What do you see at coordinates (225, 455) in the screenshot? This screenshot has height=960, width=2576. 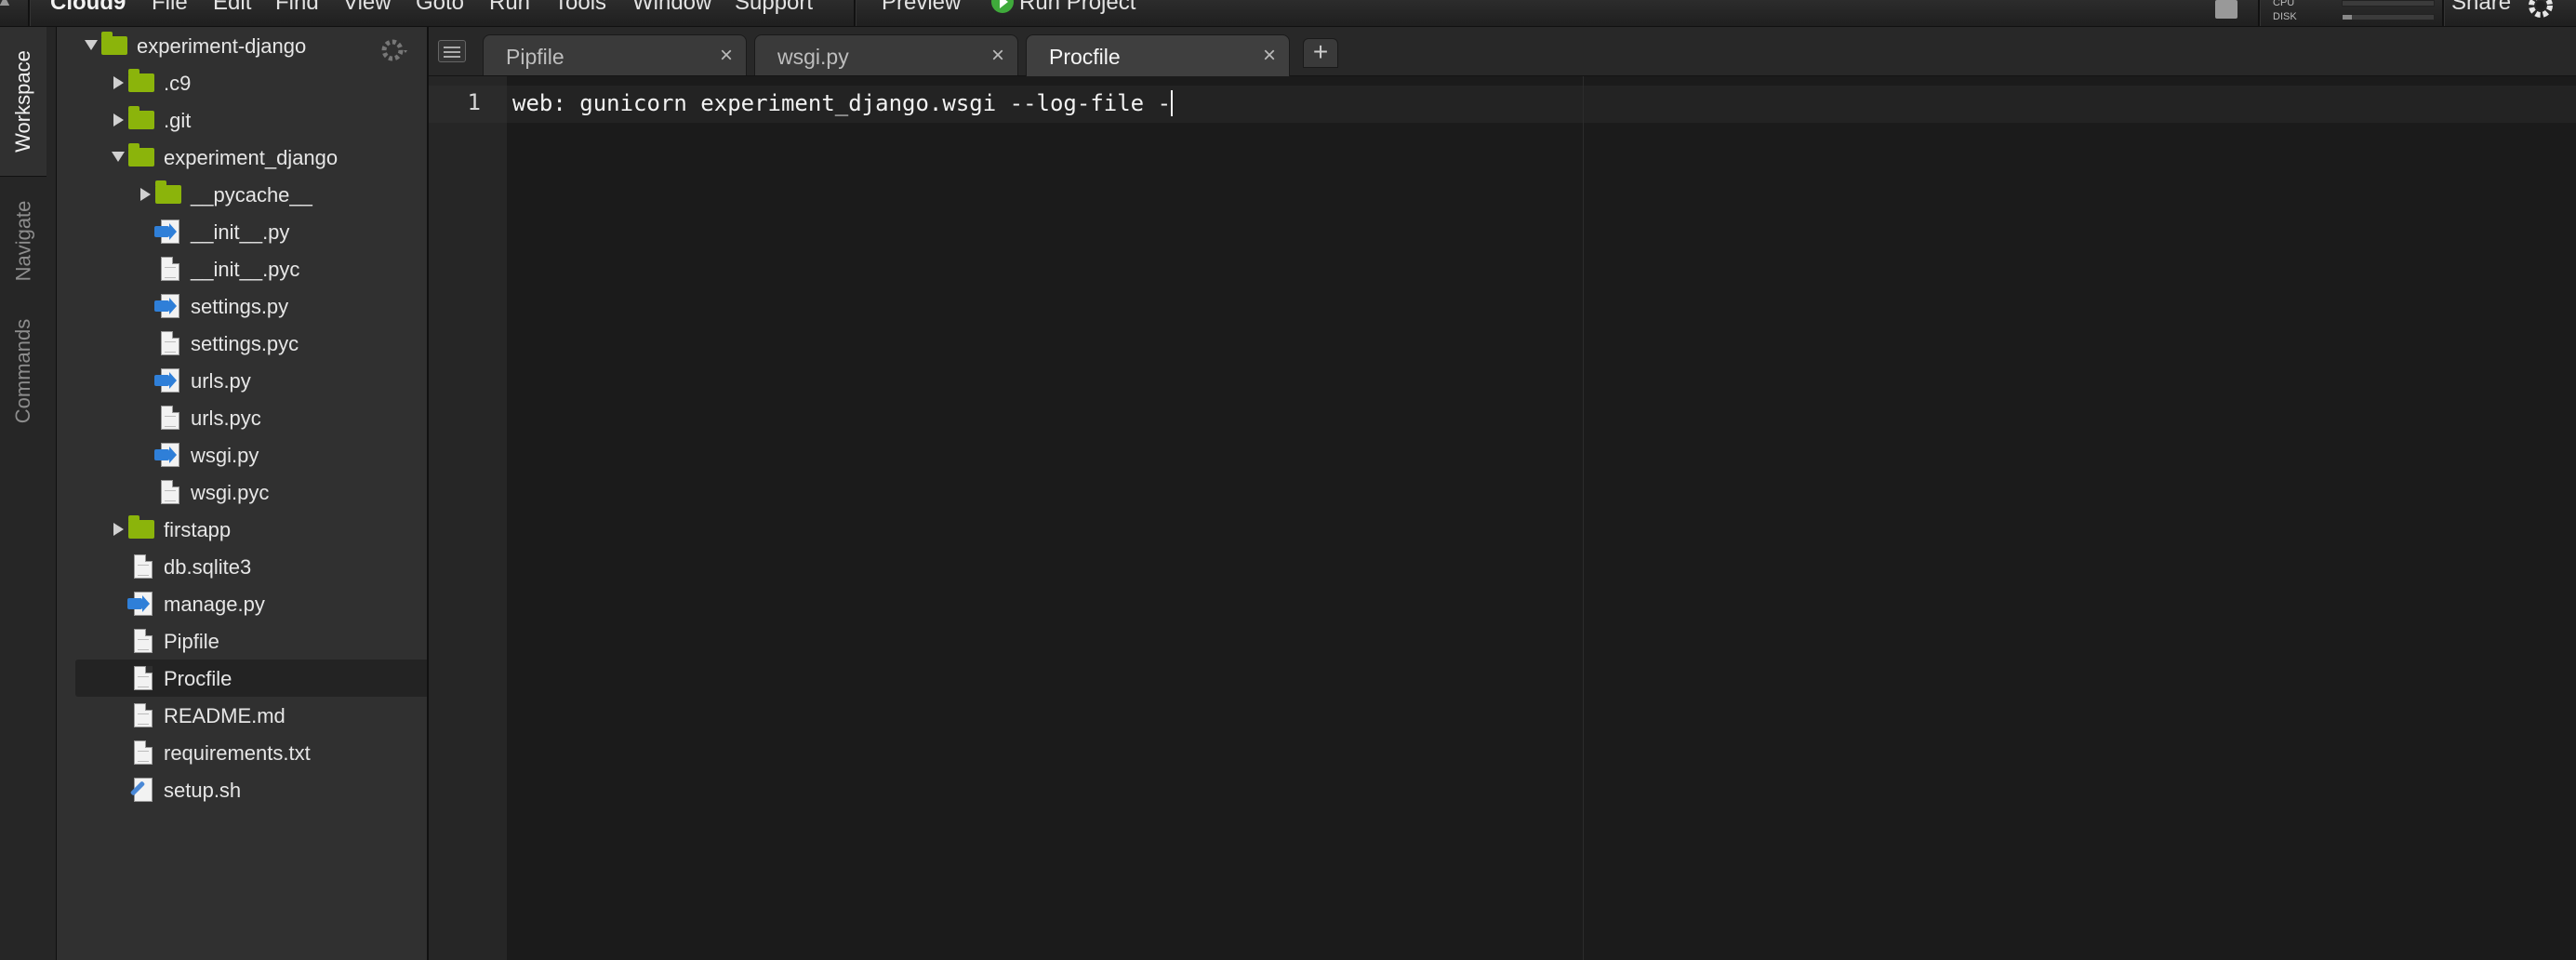 I see `tree-item-label: wsgi.py` at bounding box center [225, 455].